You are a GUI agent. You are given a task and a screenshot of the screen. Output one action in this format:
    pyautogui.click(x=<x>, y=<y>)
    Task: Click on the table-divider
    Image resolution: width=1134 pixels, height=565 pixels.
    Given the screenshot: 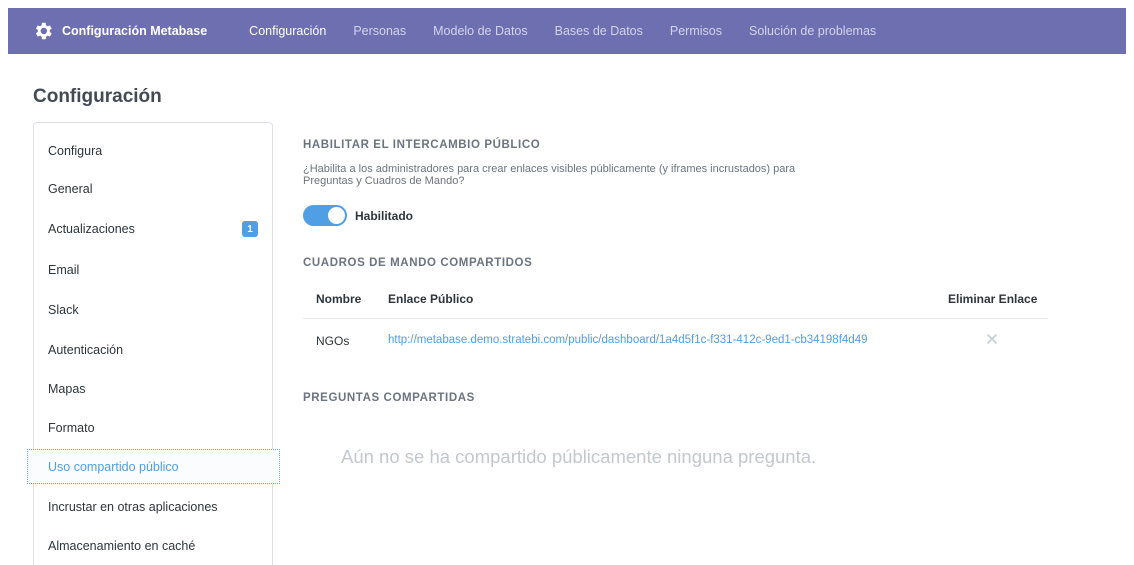 What is the action you would take?
    pyautogui.click(x=675, y=318)
    